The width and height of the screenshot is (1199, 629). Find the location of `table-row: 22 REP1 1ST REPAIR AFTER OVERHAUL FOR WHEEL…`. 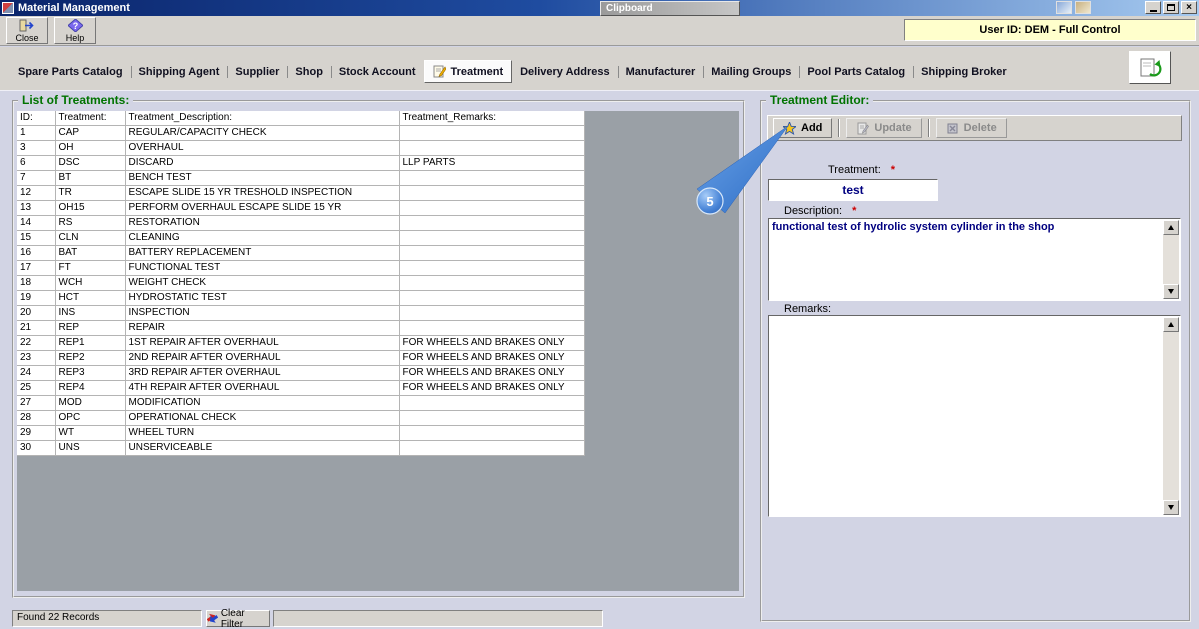

table-row: 22 REP1 1ST REPAIR AFTER OVERHAUL FOR WHEEL… is located at coordinates (301, 343).